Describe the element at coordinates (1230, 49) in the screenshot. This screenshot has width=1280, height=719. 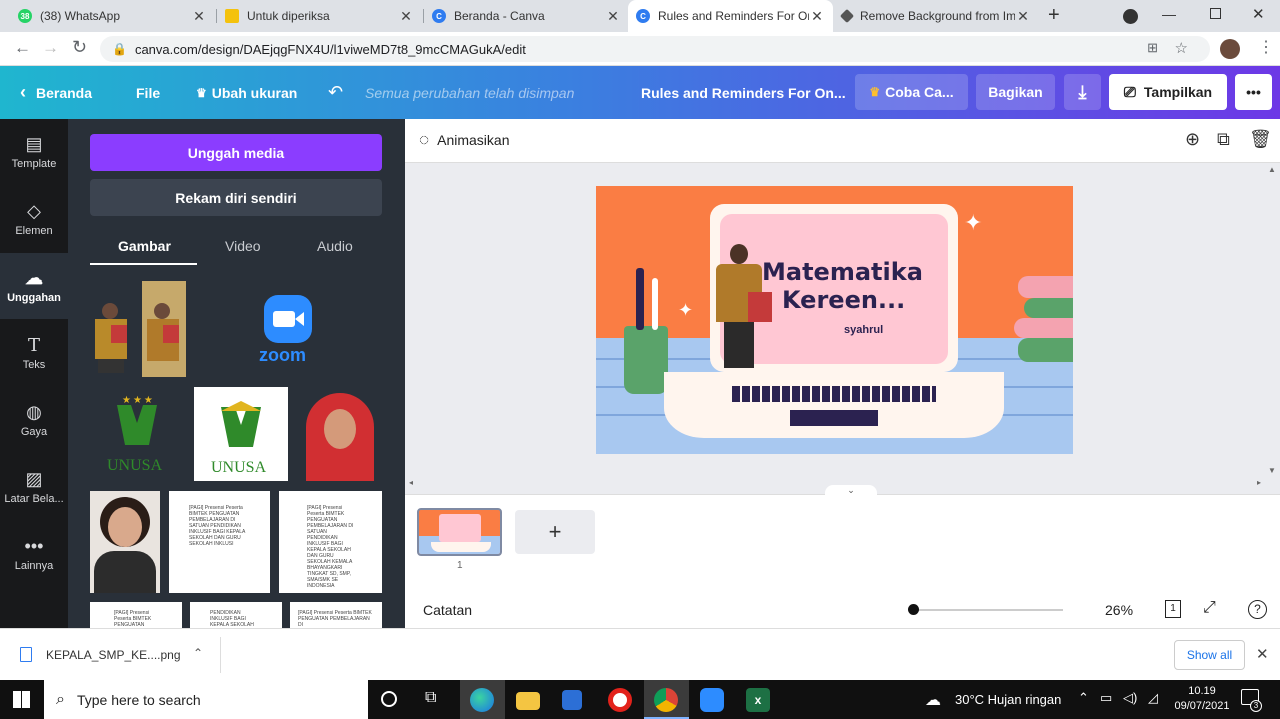
I see `avatar` at that location.